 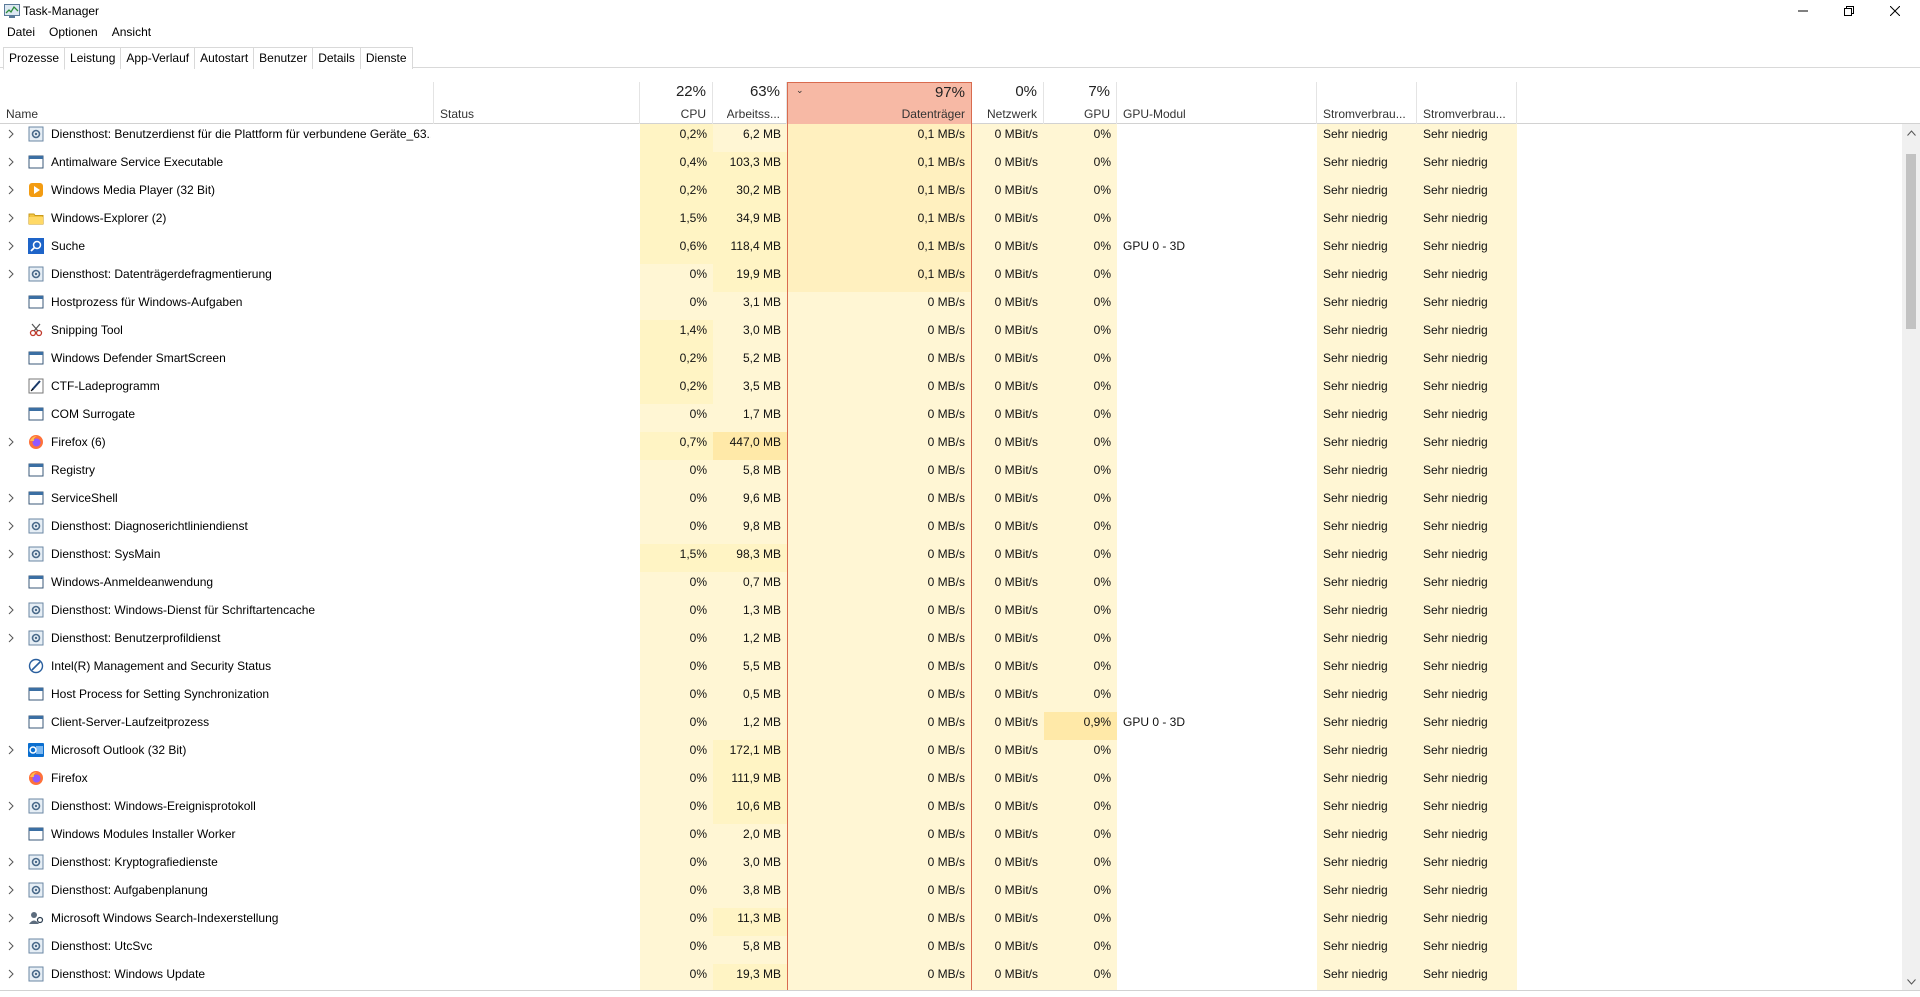 I want to click on memory-value: 103,3 MB, so click(x=750, y=166).